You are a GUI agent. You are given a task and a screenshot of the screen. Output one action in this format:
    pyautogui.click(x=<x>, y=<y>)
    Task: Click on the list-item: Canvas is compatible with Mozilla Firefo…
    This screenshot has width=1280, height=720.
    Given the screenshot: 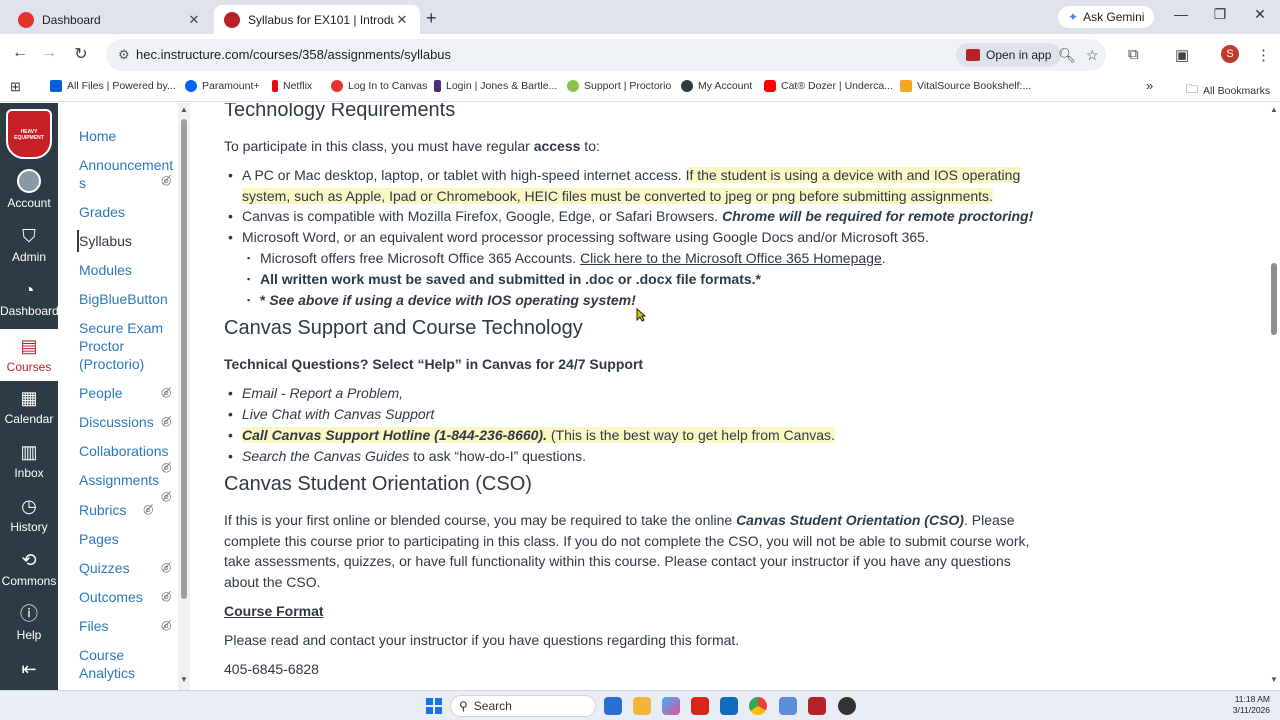 What is the action you would take?
    pyautogui.click(x=635, y=216)
    